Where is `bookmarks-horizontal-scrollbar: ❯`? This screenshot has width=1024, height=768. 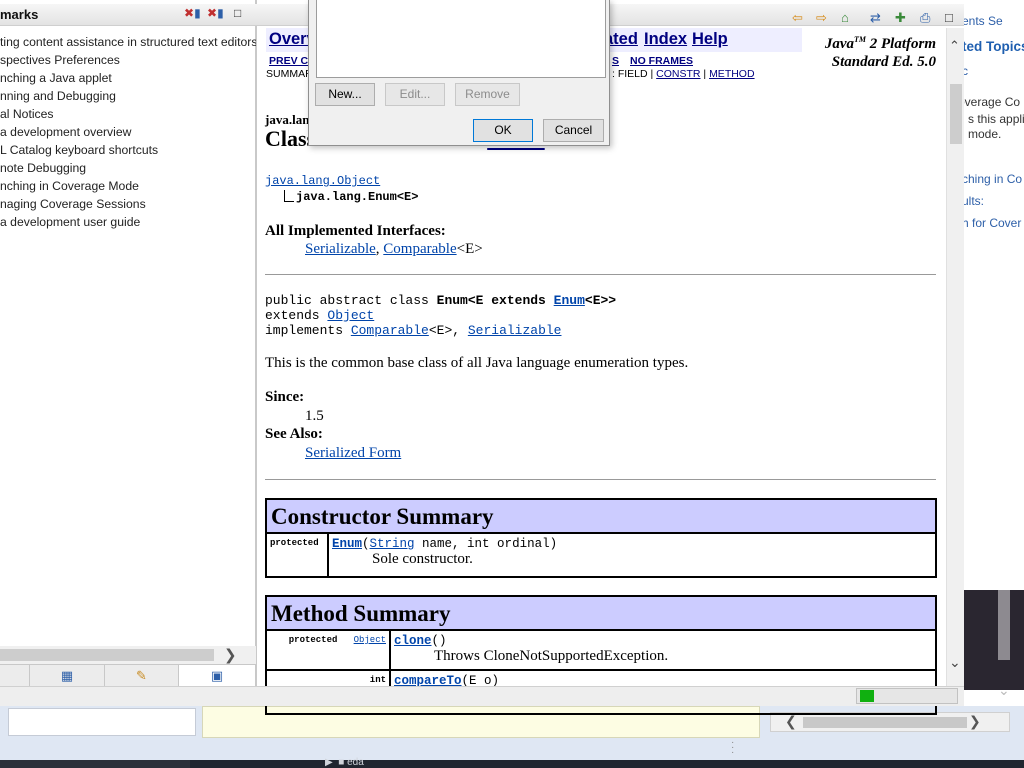 bookmarks-horizontal-scrollbar: ❯ is located at coordinates (128, 655).